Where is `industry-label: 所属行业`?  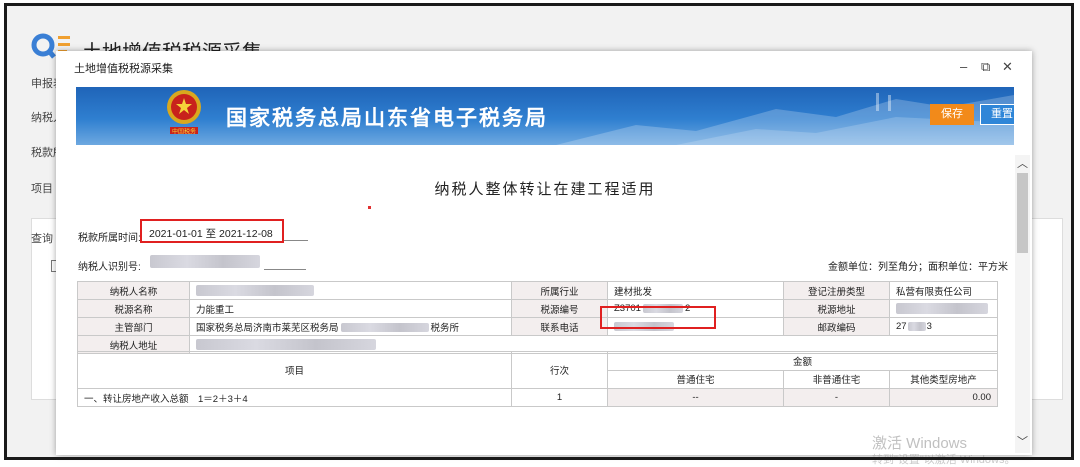 industry-label: 所属行业 is located at coordinates (559, 290).